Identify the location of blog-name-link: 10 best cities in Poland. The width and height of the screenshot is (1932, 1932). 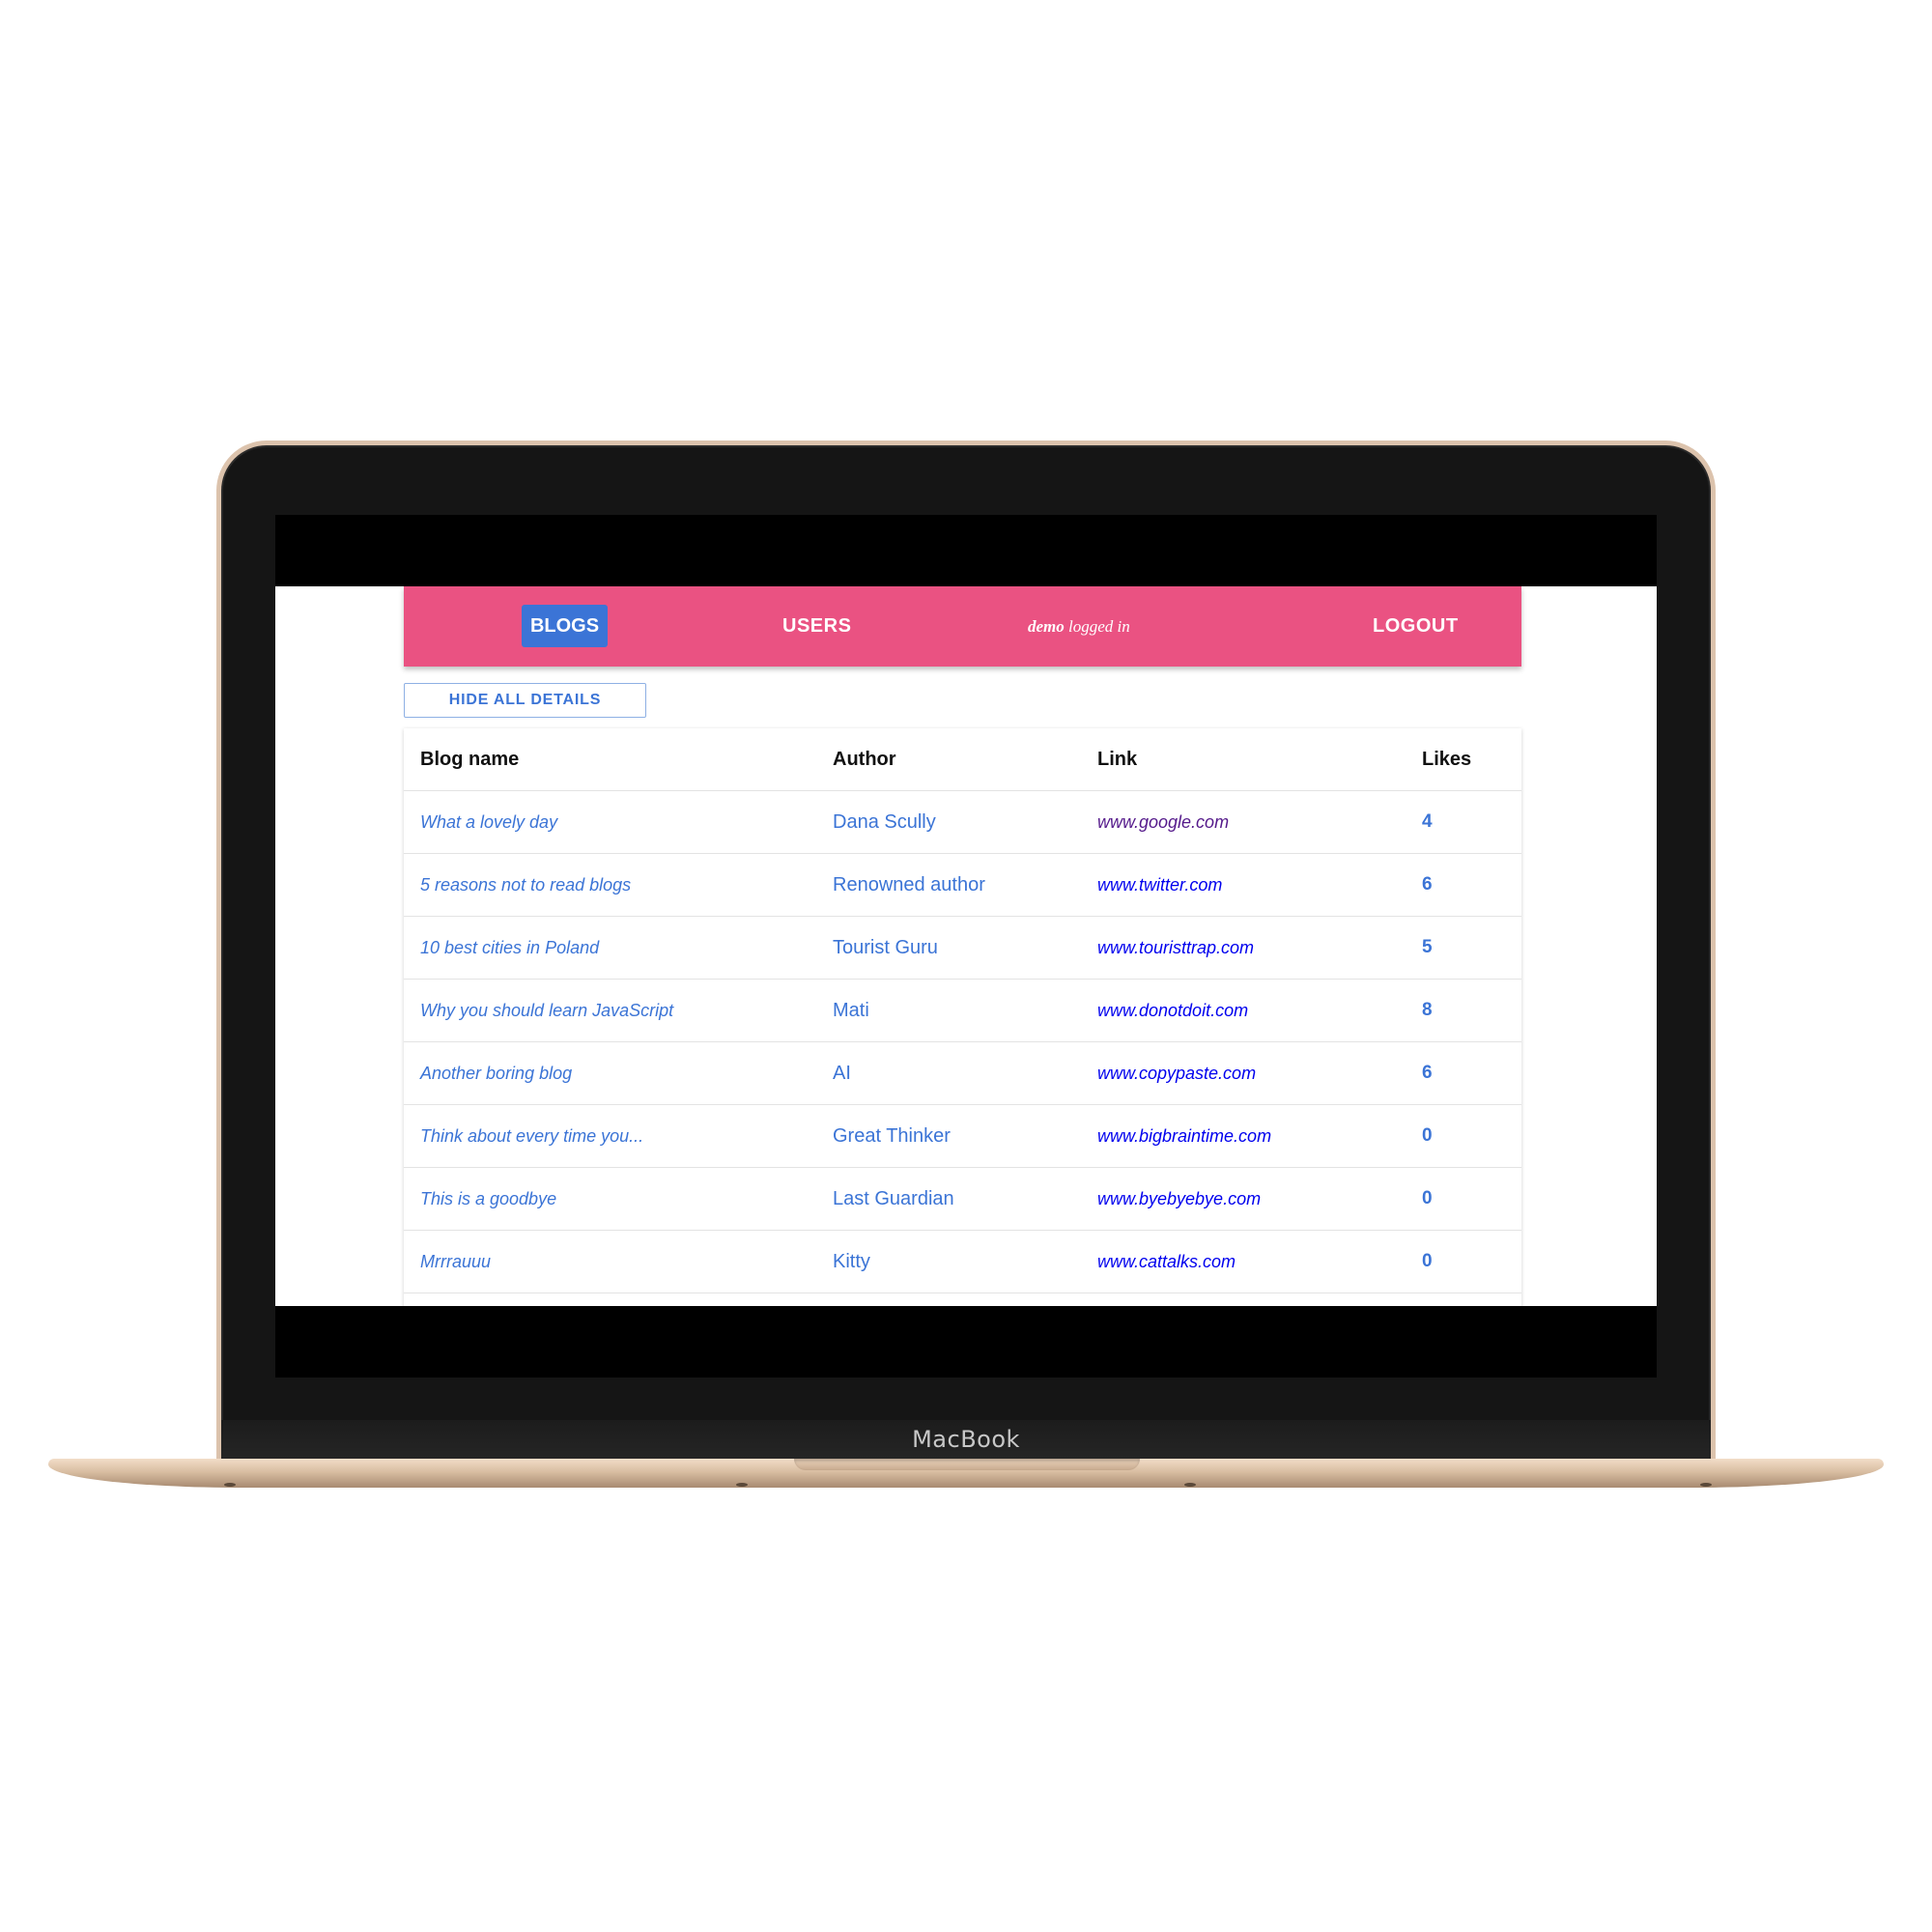
(510, 948).